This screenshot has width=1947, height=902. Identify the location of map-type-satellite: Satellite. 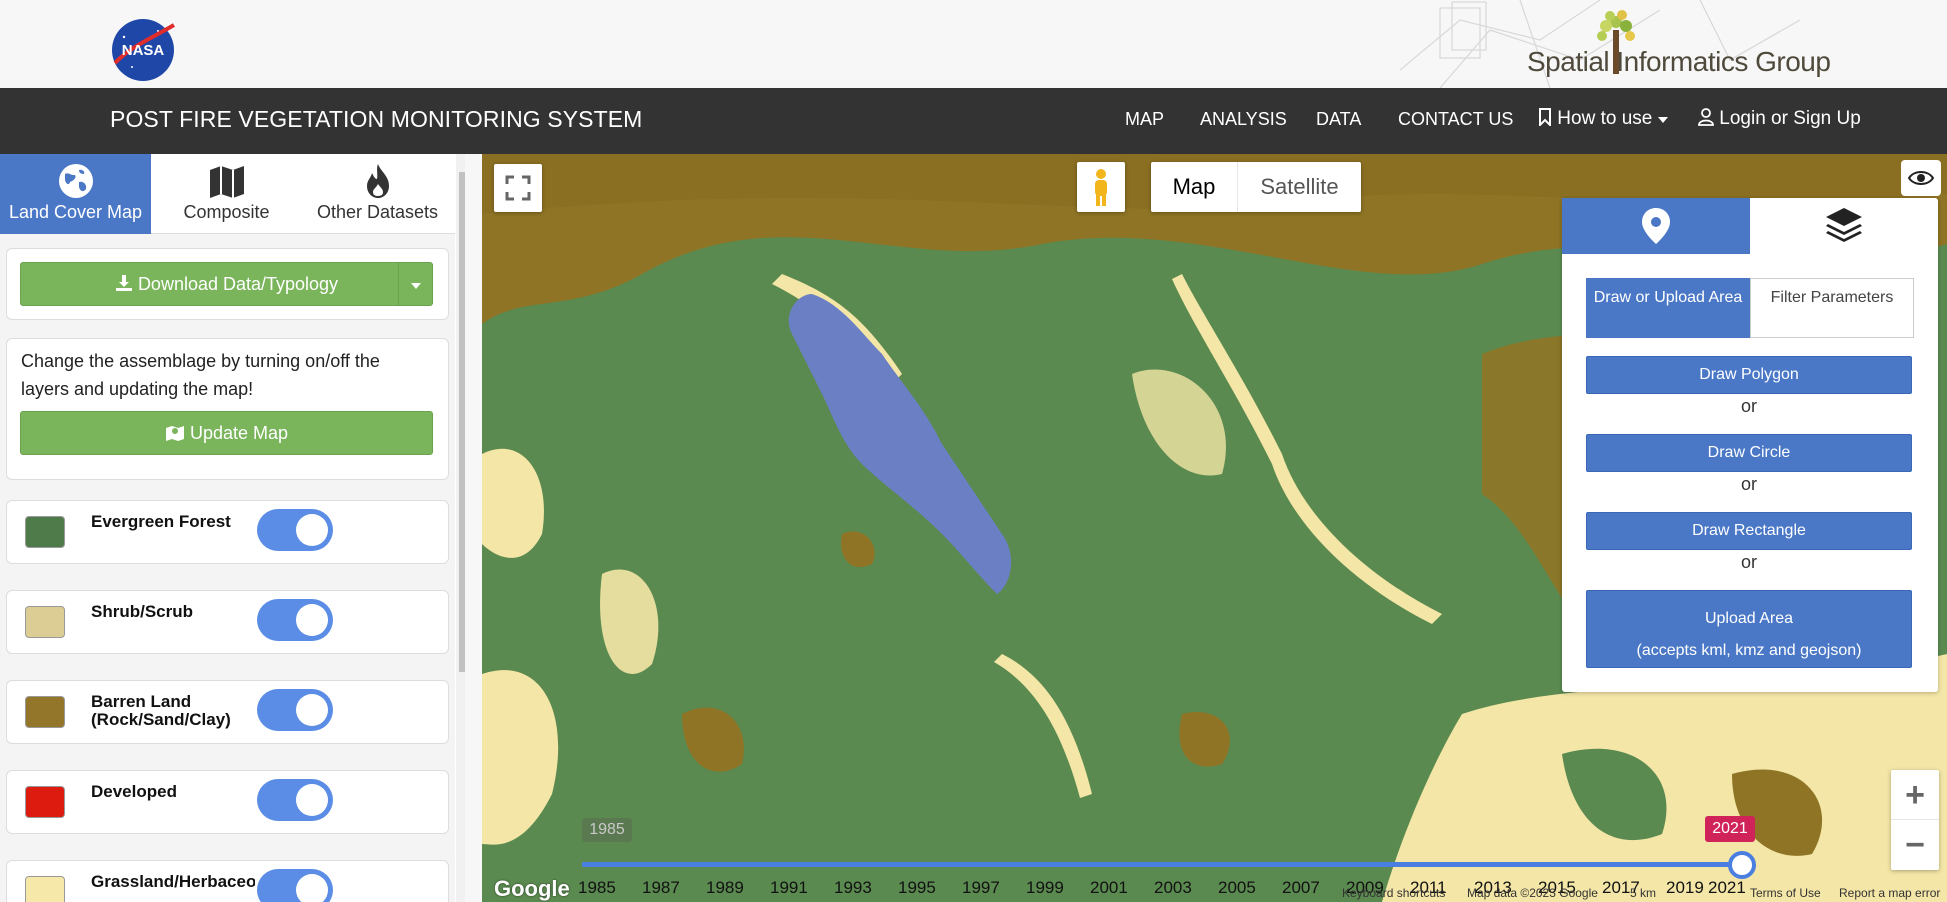
(1299, 187).